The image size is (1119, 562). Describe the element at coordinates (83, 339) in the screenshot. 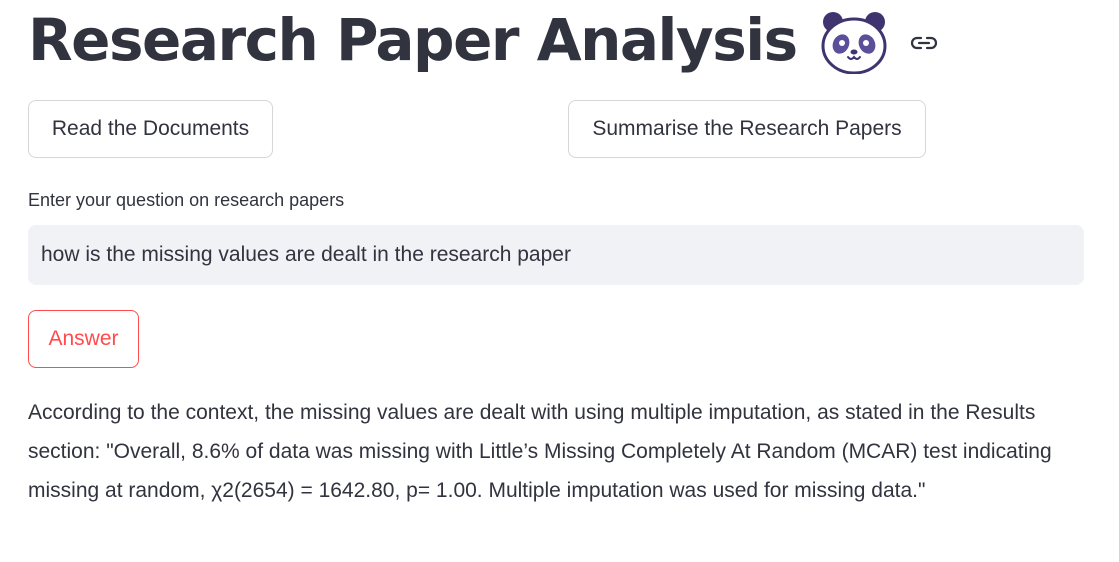

I see `answer-button: Answer` at that location.